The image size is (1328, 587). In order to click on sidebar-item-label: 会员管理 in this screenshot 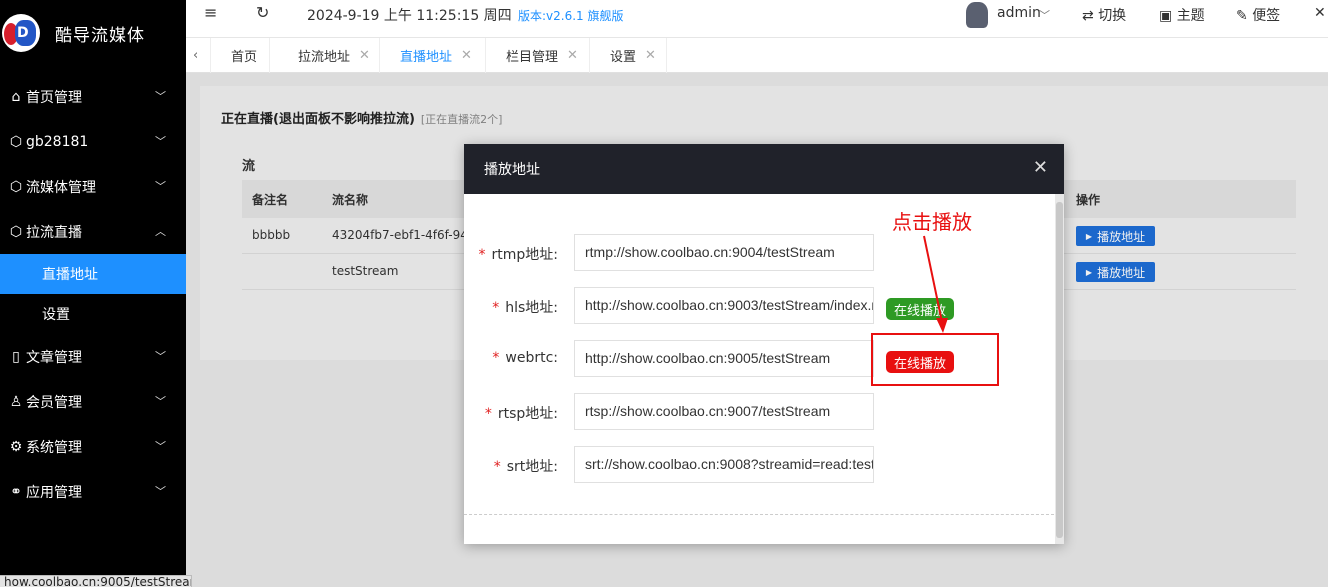, I will do `click(54, 403)`.